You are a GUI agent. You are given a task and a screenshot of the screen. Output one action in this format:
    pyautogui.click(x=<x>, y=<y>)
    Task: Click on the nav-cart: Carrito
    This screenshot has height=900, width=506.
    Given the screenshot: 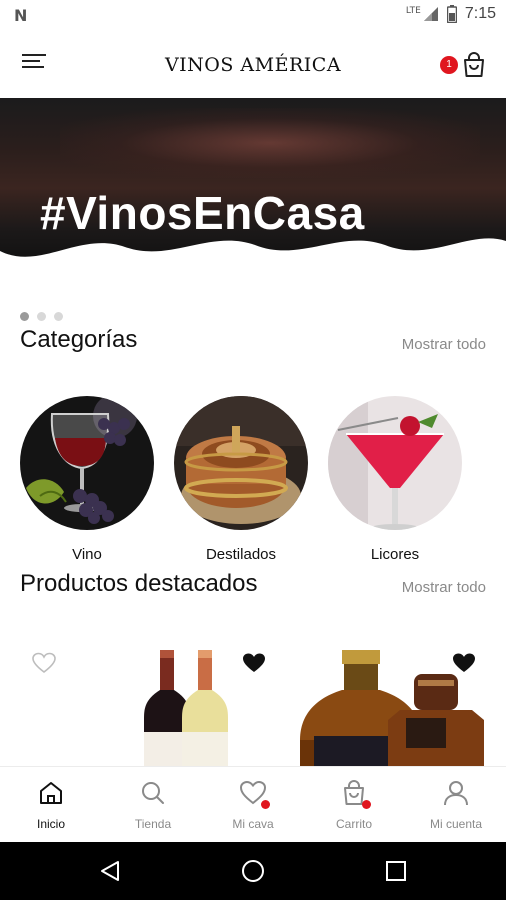 What is the action you would take?
    pyautogui.click(x=354, y=805)
    